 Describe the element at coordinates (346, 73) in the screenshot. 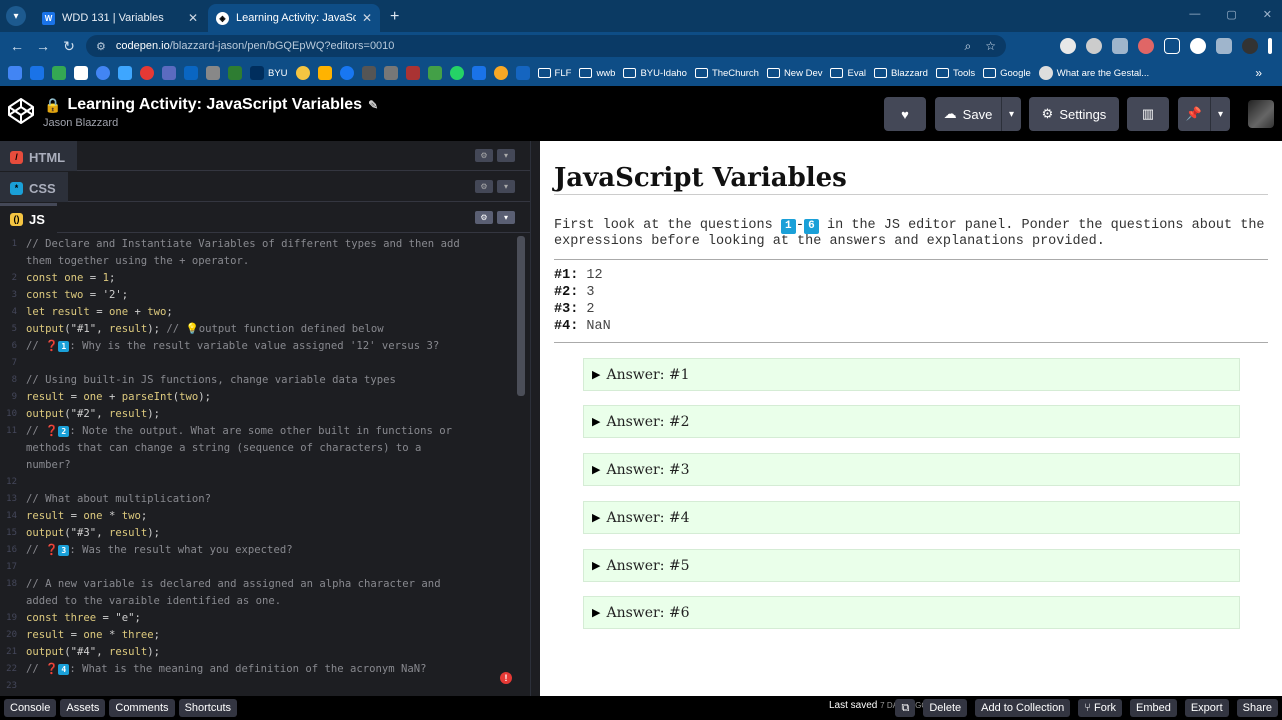

I see `facebook-icon` at that location.